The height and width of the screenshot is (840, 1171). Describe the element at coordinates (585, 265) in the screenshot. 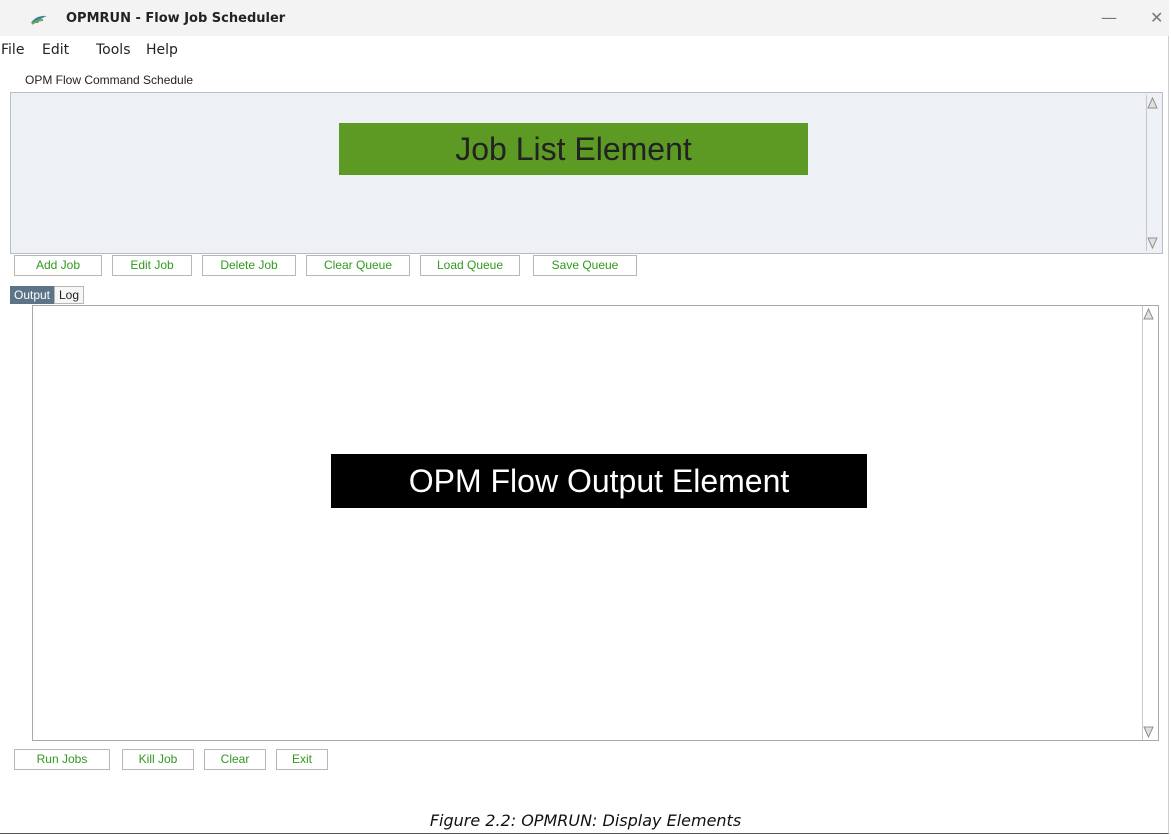

I see `save-queue-button: Save Queue` at that location.